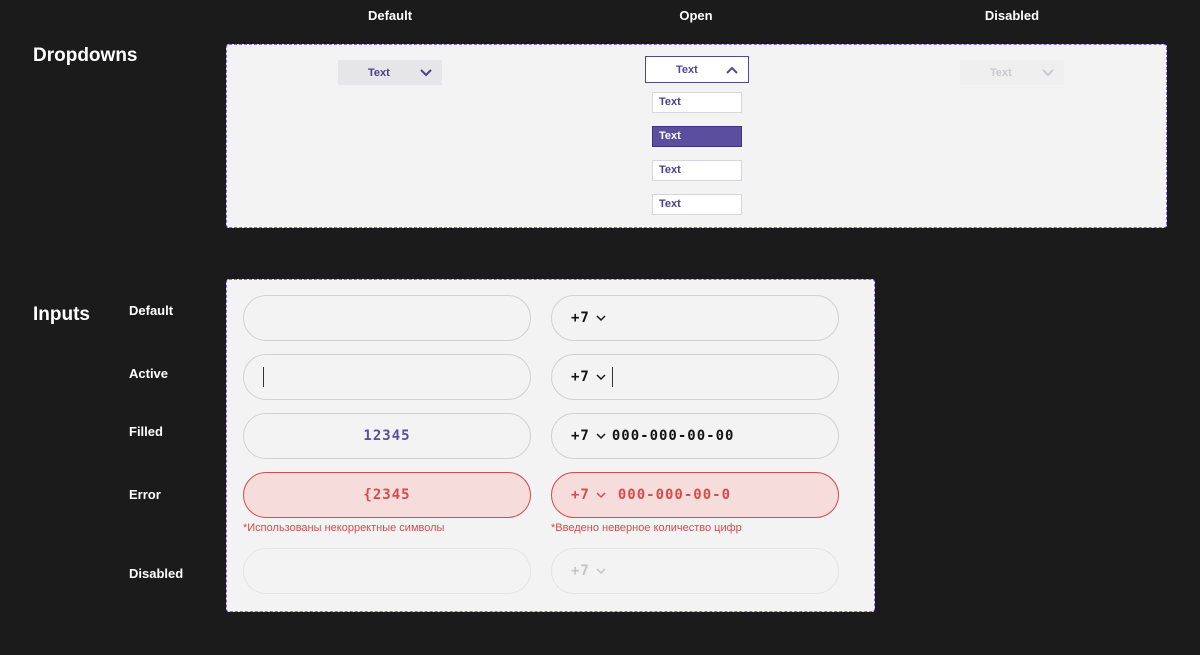 The width and height of the screenshot is (1200, 655). What do you see at coordinates (673, 436) in the screenshot?
I see `phone-input-value: 000-000-00-00` at bounding box center [673, 436].